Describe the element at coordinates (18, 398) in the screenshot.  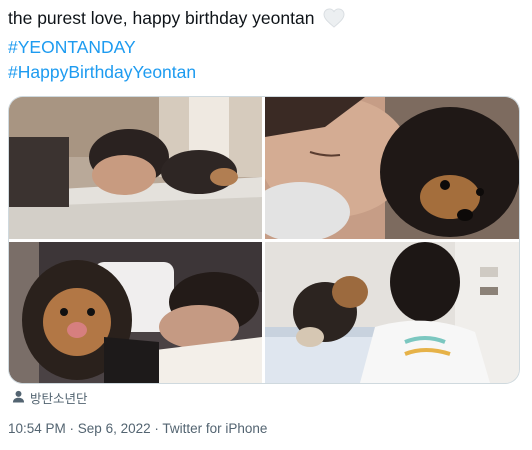
I see `person-icon` at that location.